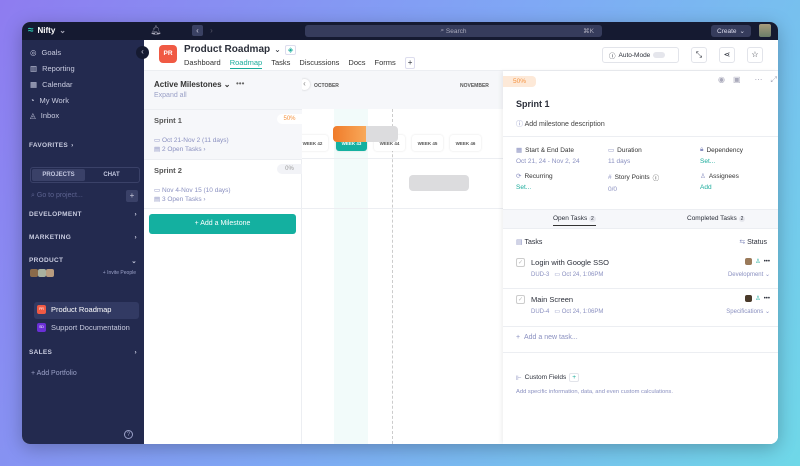  I want to click on week-column: WEEK 46, so click(465, 143).